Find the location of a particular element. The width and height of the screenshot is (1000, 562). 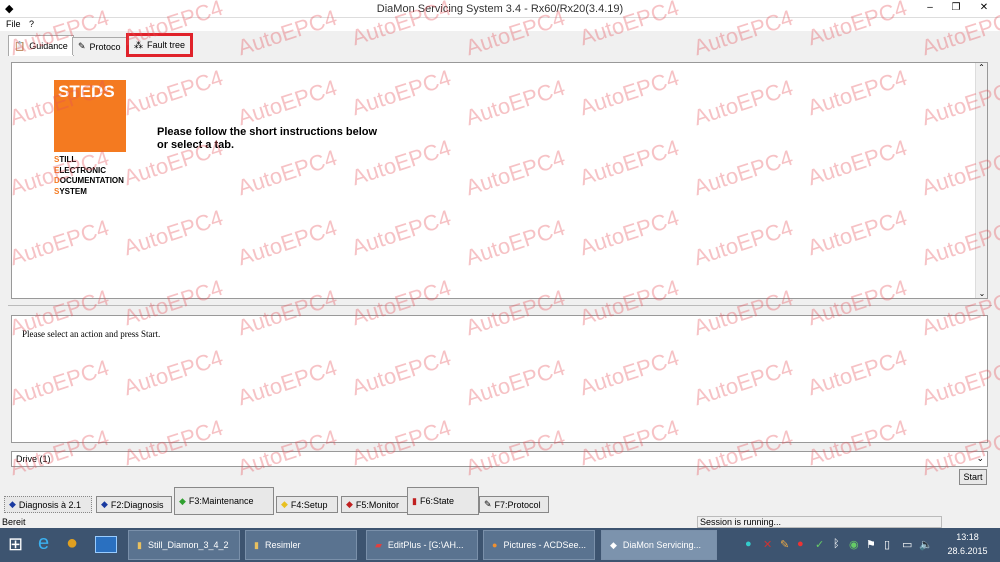

fbutton-f5-monitor: ◆ F5:Monitor is located at coordinates (375, 504).